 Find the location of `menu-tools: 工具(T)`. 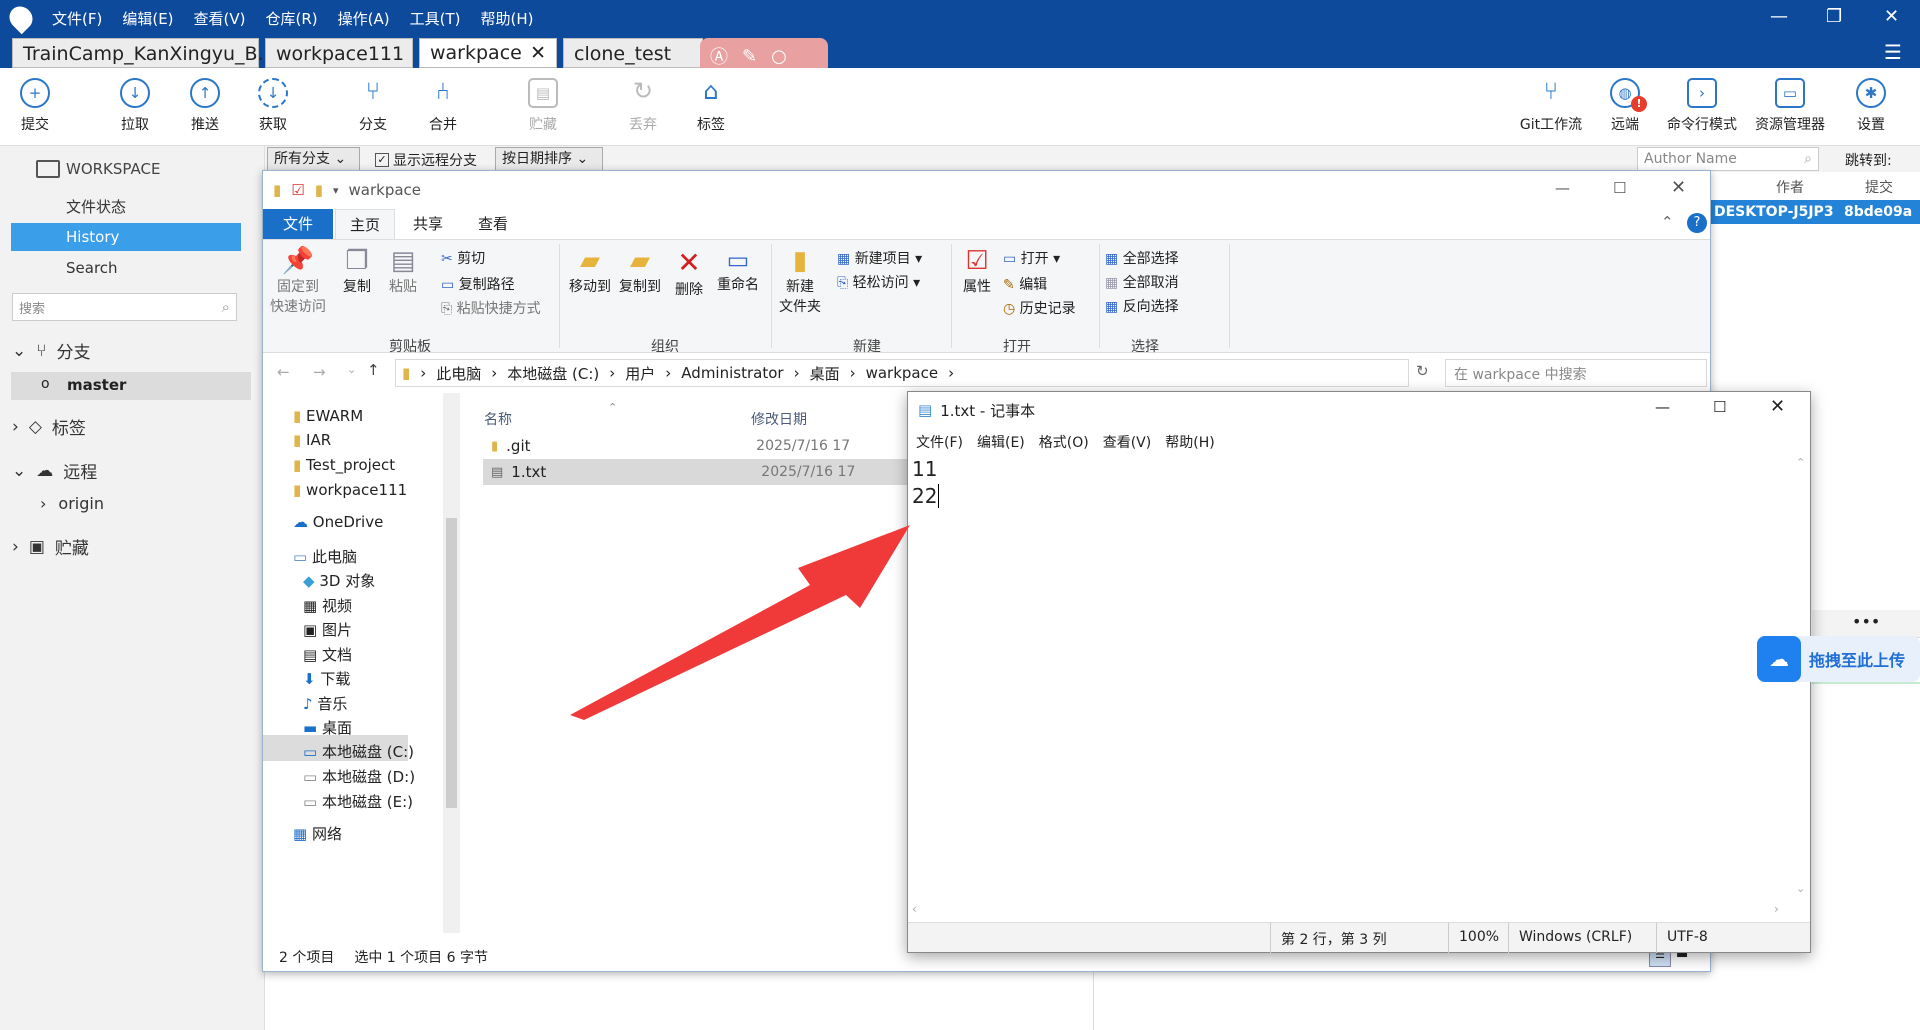

menu-tools: 工具(T) is located at coordinates (435, 18).